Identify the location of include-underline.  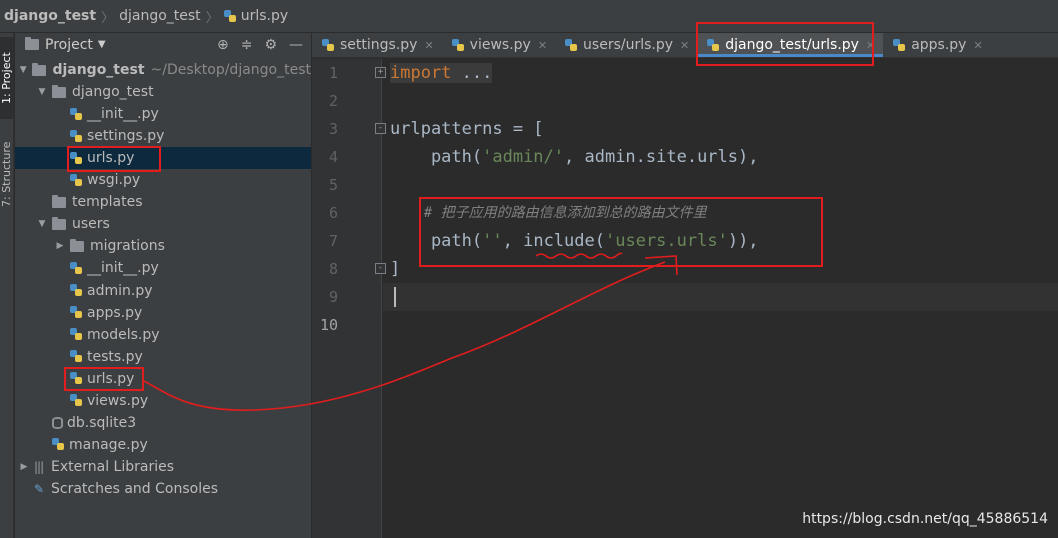
(579, 255).